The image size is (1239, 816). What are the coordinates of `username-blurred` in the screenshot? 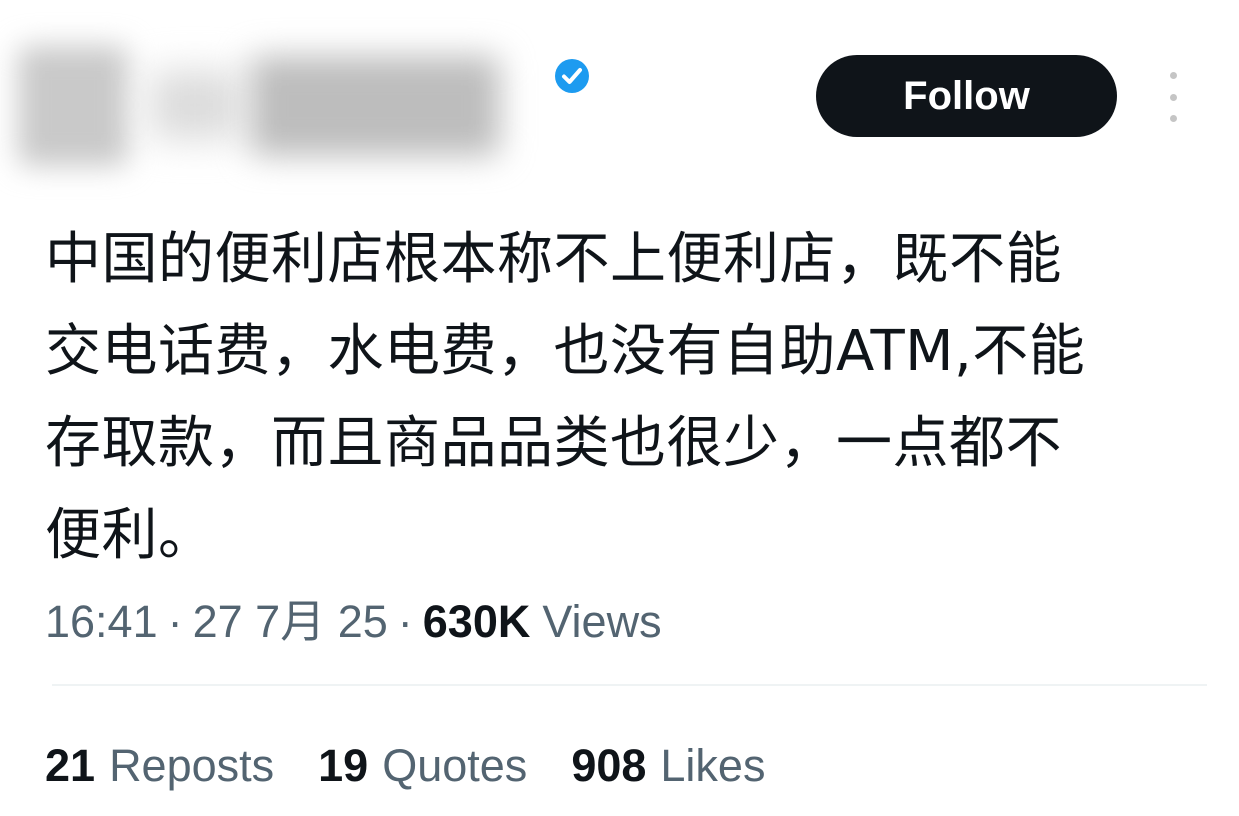 It's located at (375, 106).